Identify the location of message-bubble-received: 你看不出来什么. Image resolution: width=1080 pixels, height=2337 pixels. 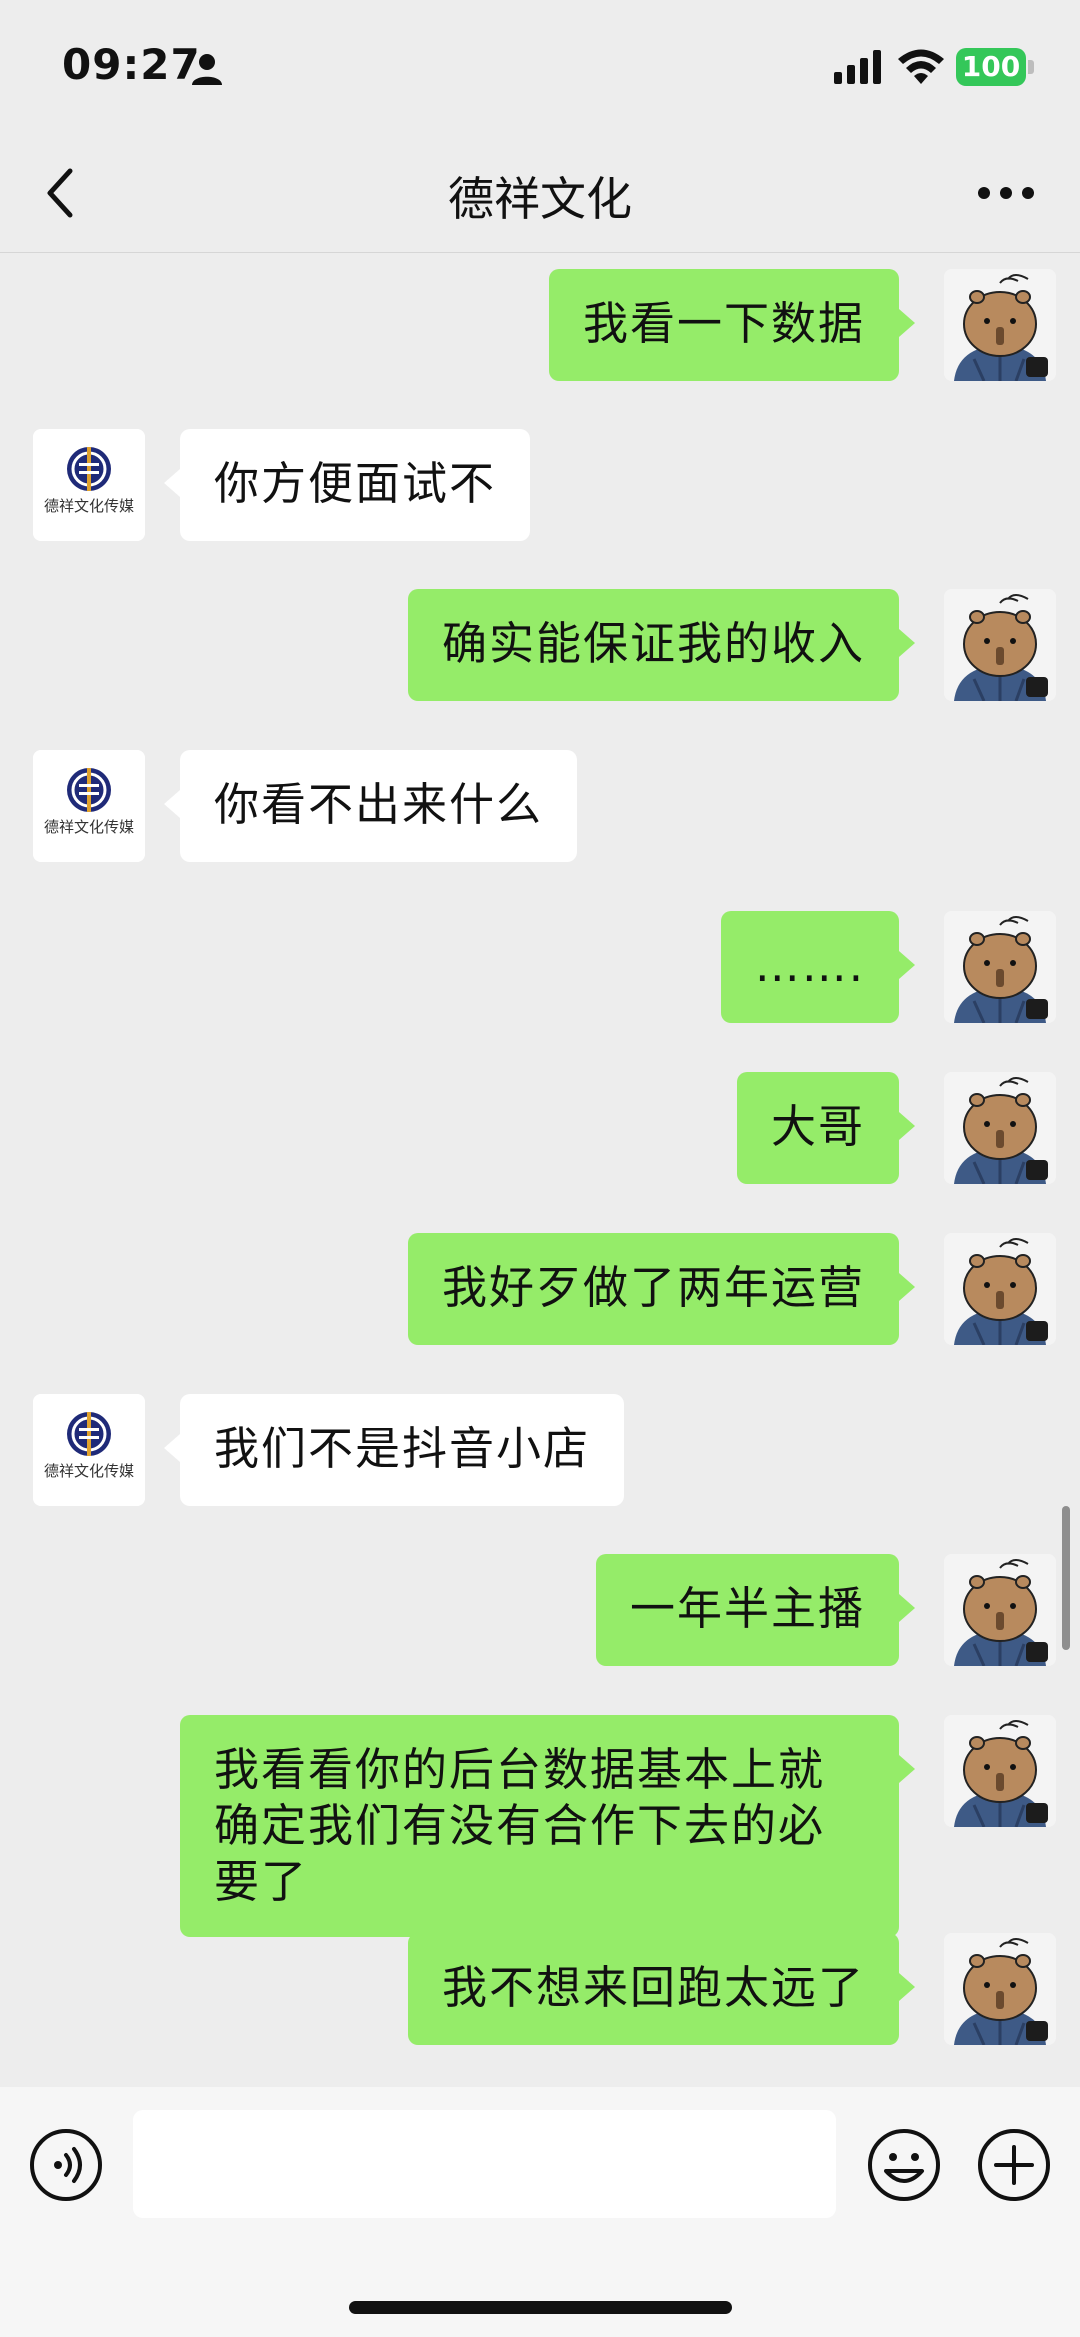
(370, 806).